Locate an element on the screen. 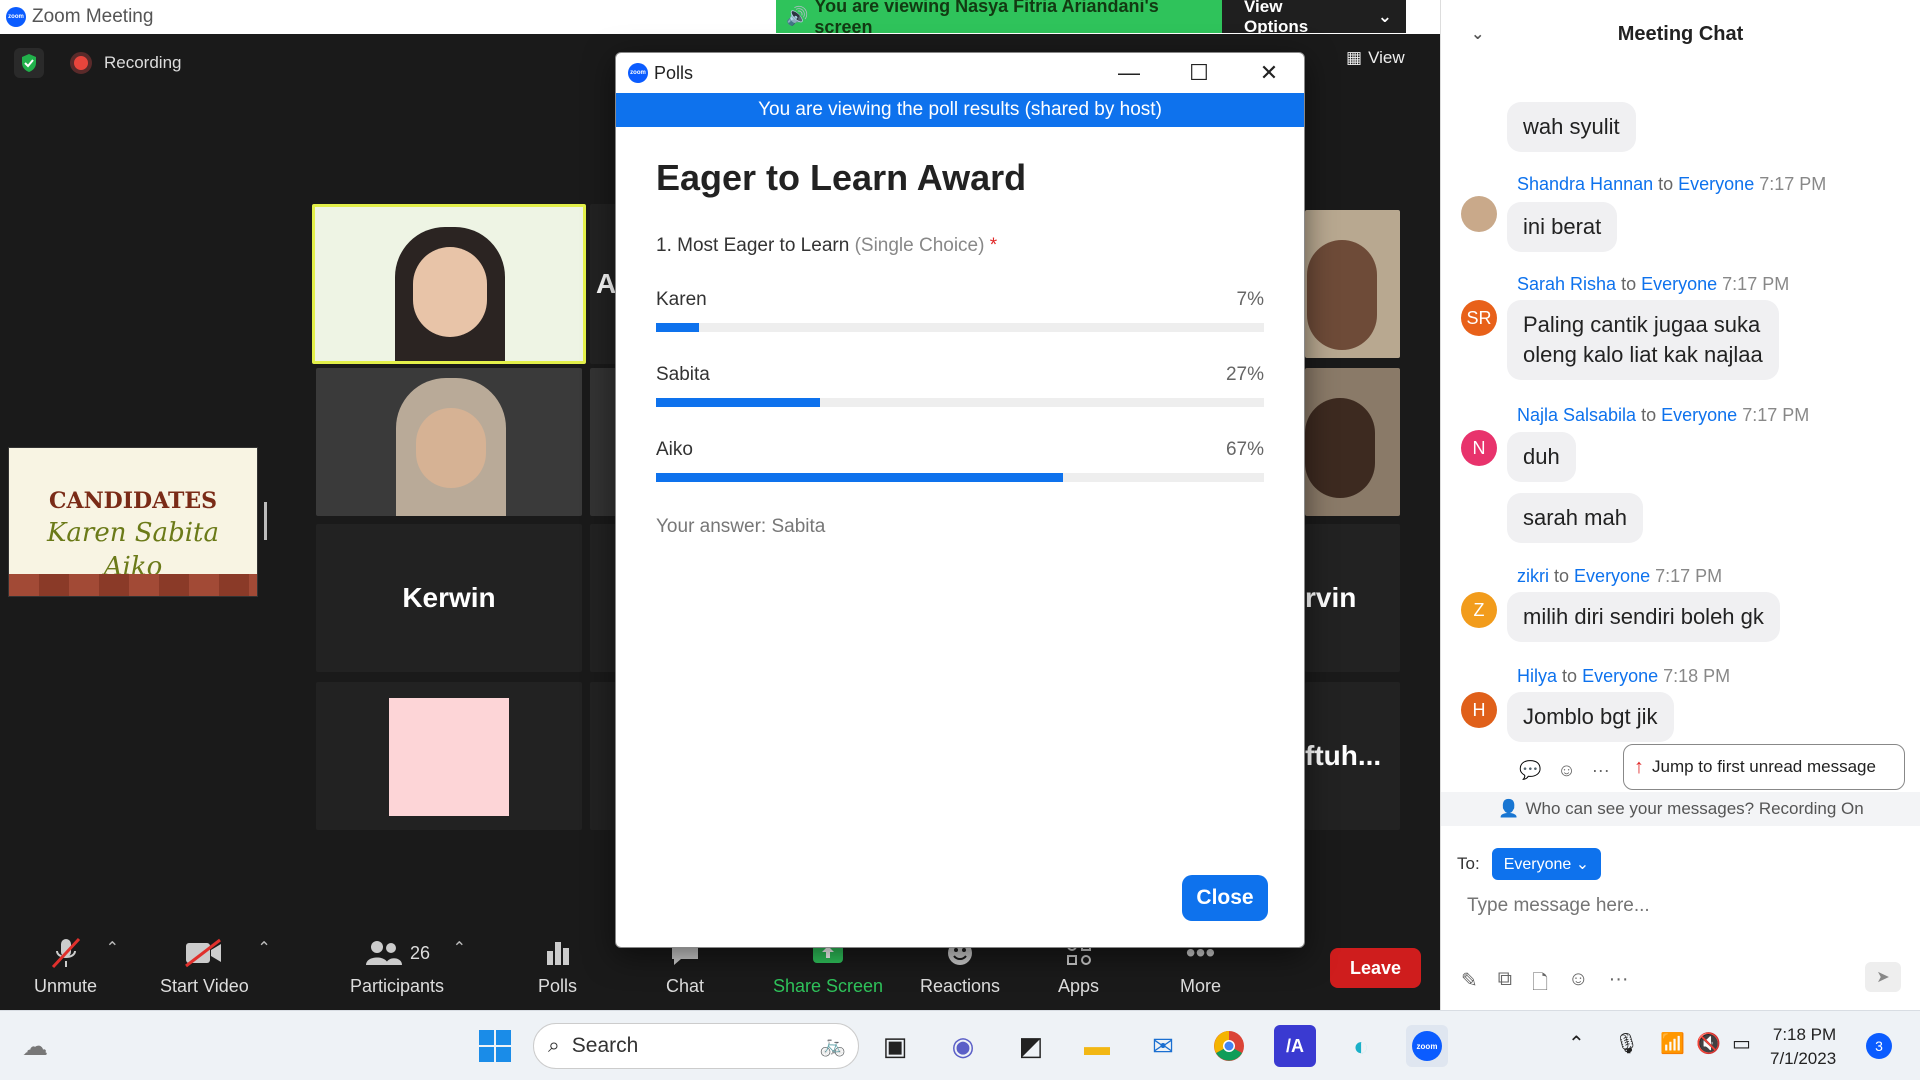 The height and width of the screenshot is (1080, 1920). sender-name: Shandra Hannan is located at coordinates (1585, 184).